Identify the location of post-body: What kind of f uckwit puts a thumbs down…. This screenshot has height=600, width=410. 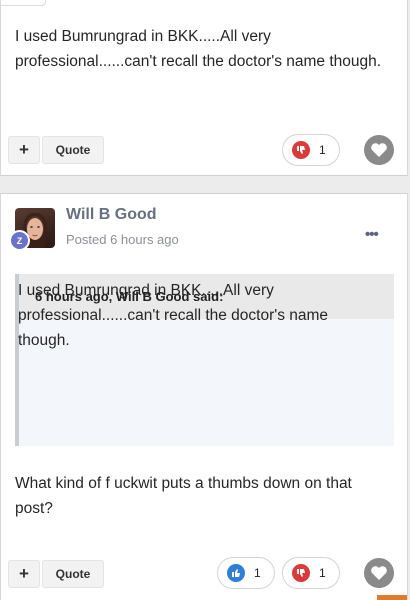
(183, 496).